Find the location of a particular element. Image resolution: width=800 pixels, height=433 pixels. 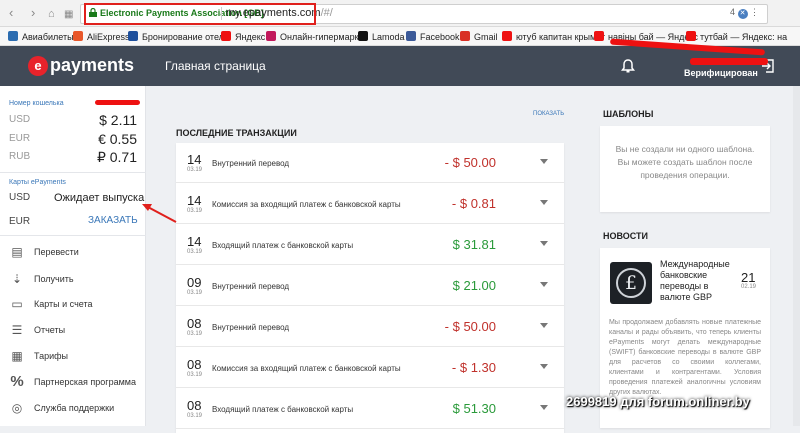

transactions-heading: Последние транзакции is located at coordinates (236, 133).